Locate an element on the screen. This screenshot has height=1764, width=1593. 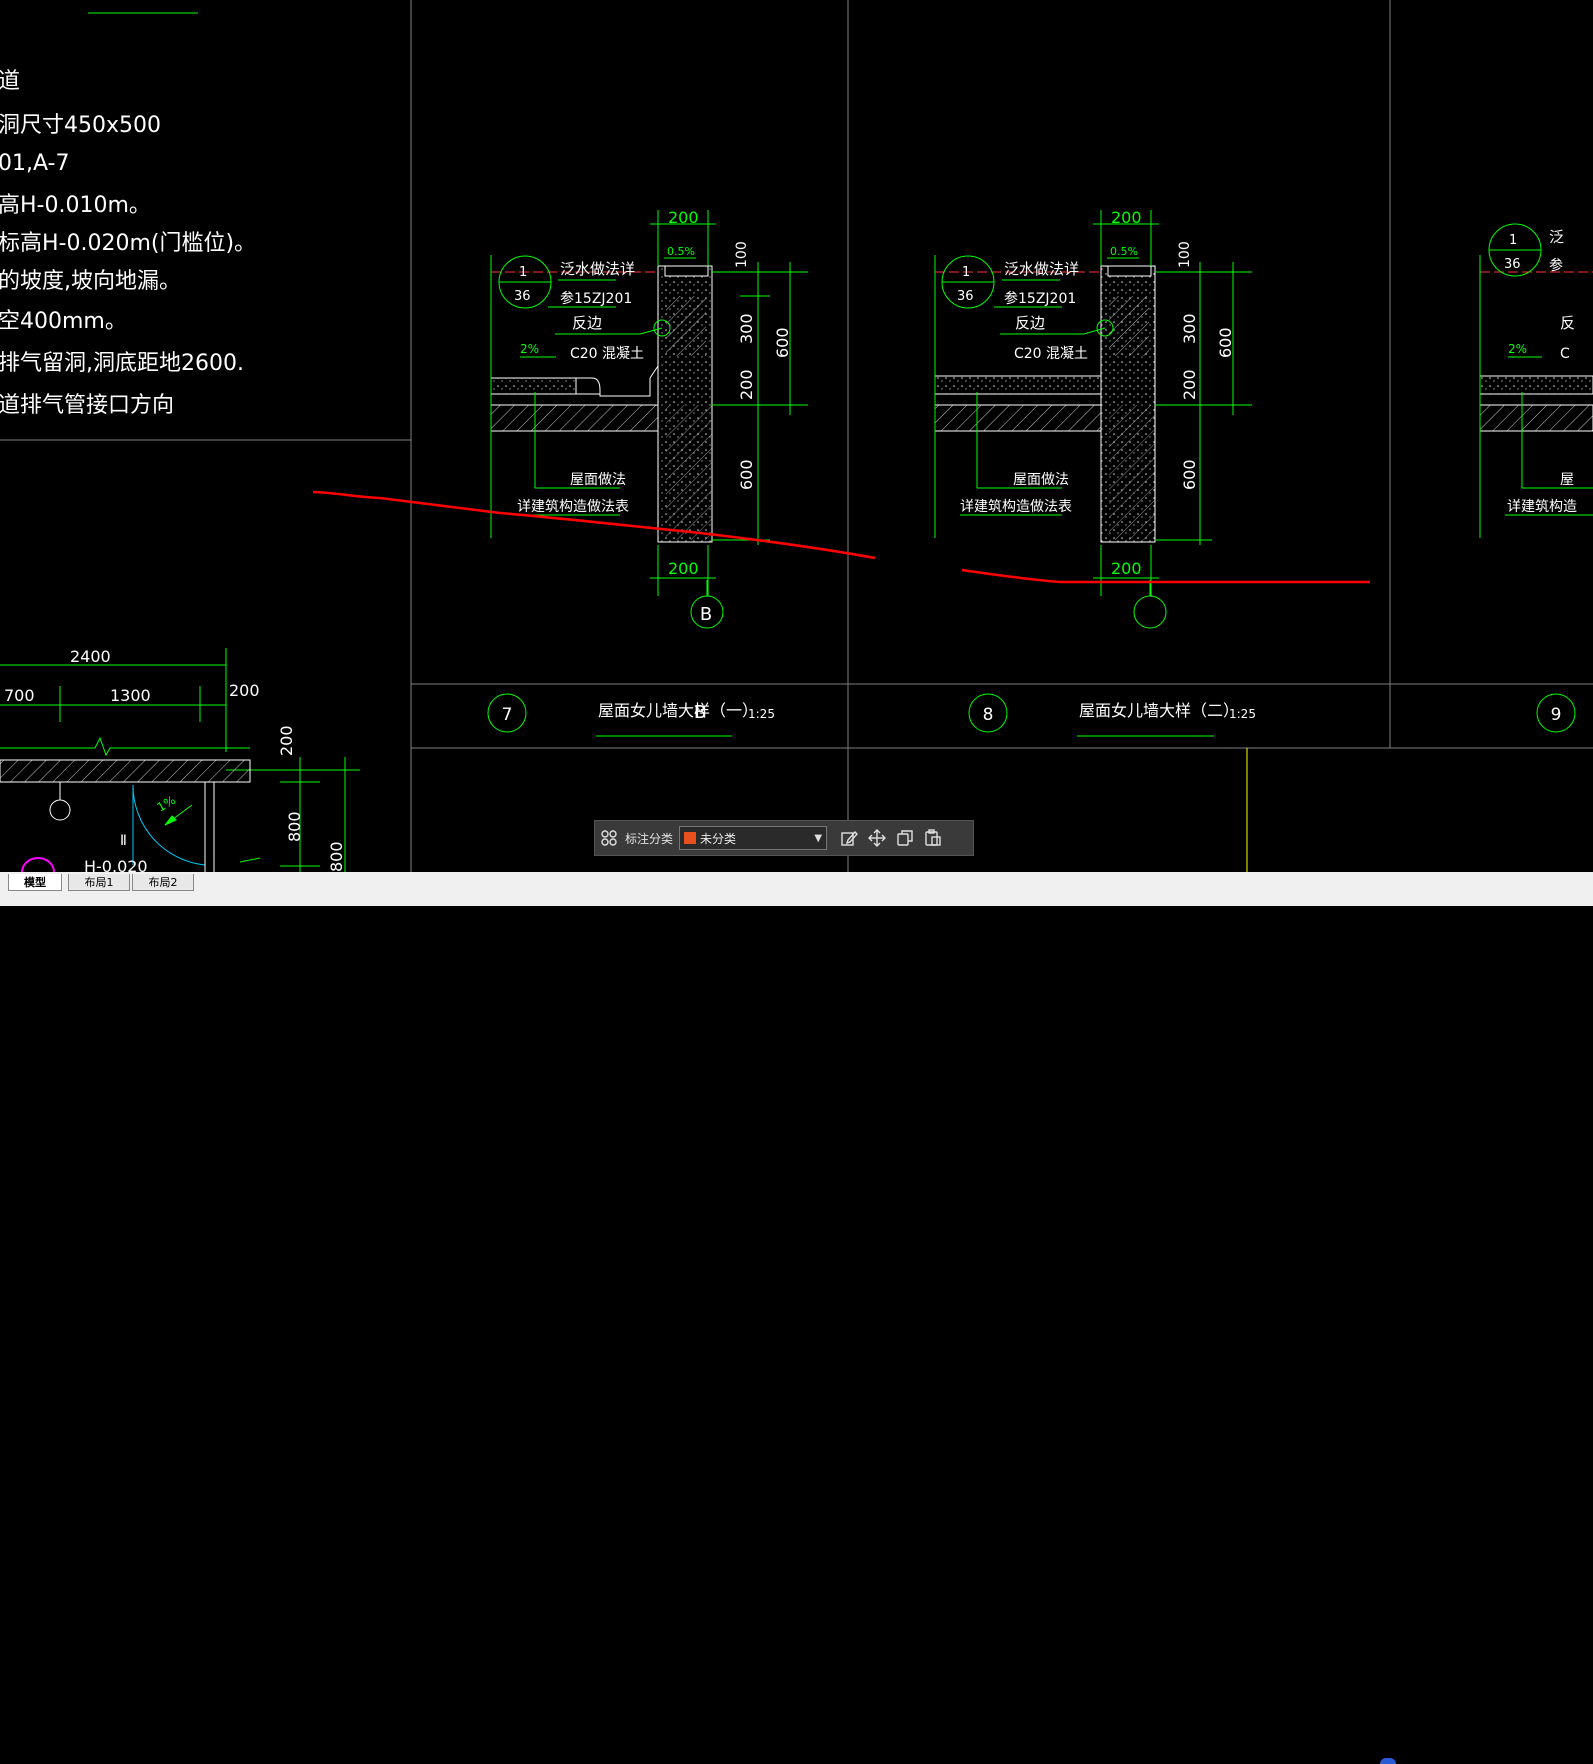
svg-text: 屋 is located at coordinates (1567, 480).